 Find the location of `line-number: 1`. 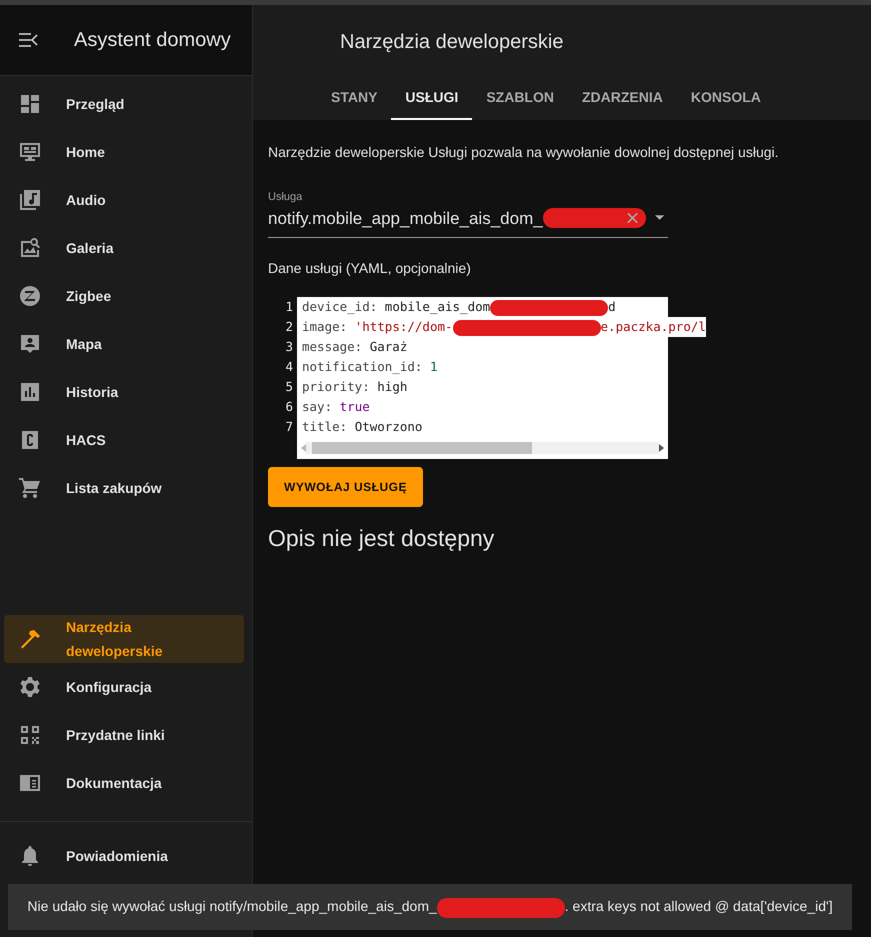

line-number: 1 is located at coordinates (289, 307).